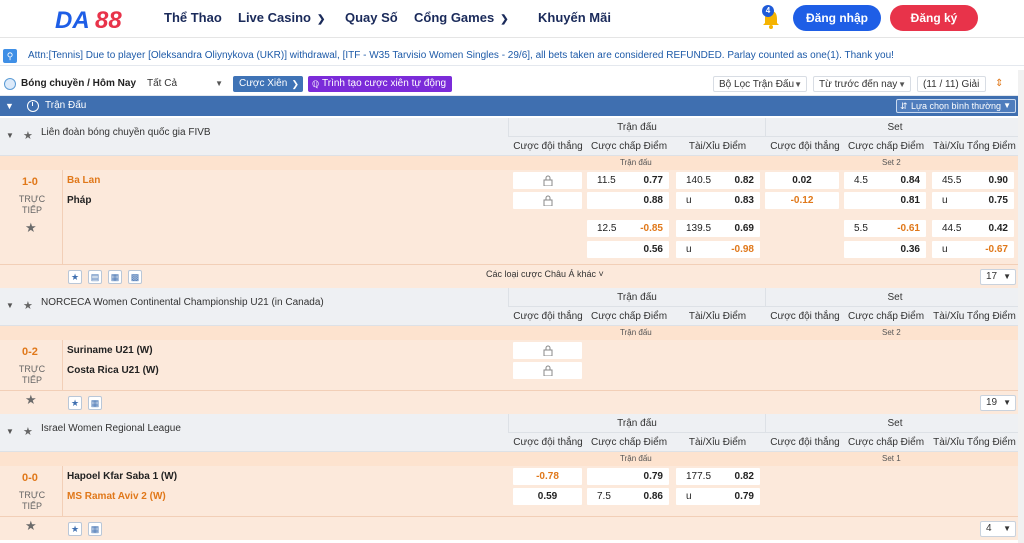  I want to click on odds-cell: 45.5 0.90, so click(973, 180).